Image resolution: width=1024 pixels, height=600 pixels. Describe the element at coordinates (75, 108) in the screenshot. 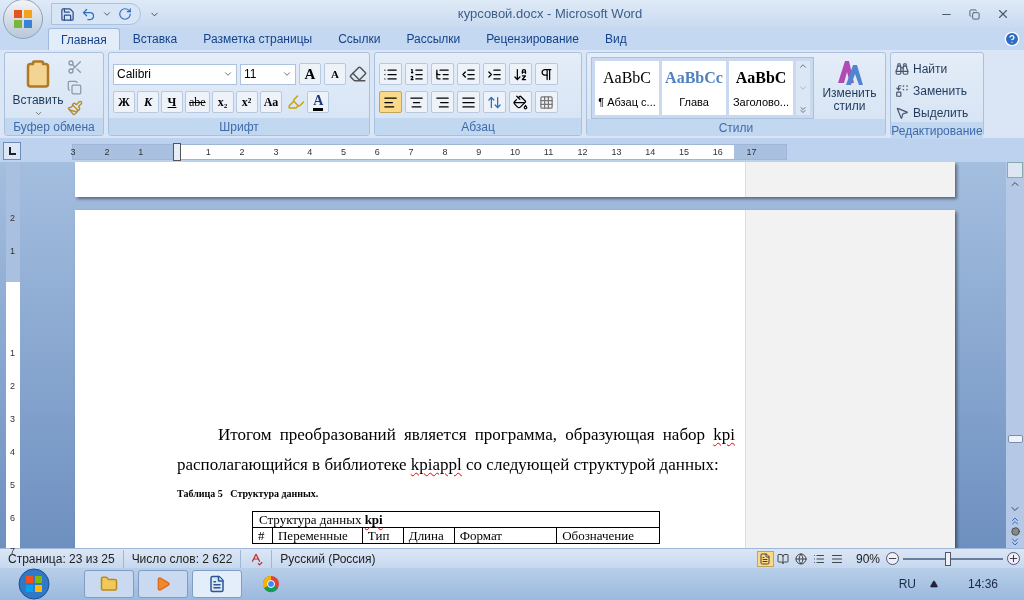

I see `format-painter-icon` at that location.